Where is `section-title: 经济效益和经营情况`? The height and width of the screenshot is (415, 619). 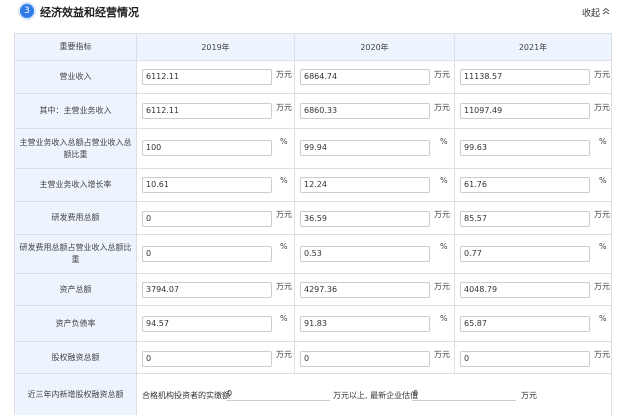 section-title: 经济效益和经营情况 is located at coordinates (89, 12).